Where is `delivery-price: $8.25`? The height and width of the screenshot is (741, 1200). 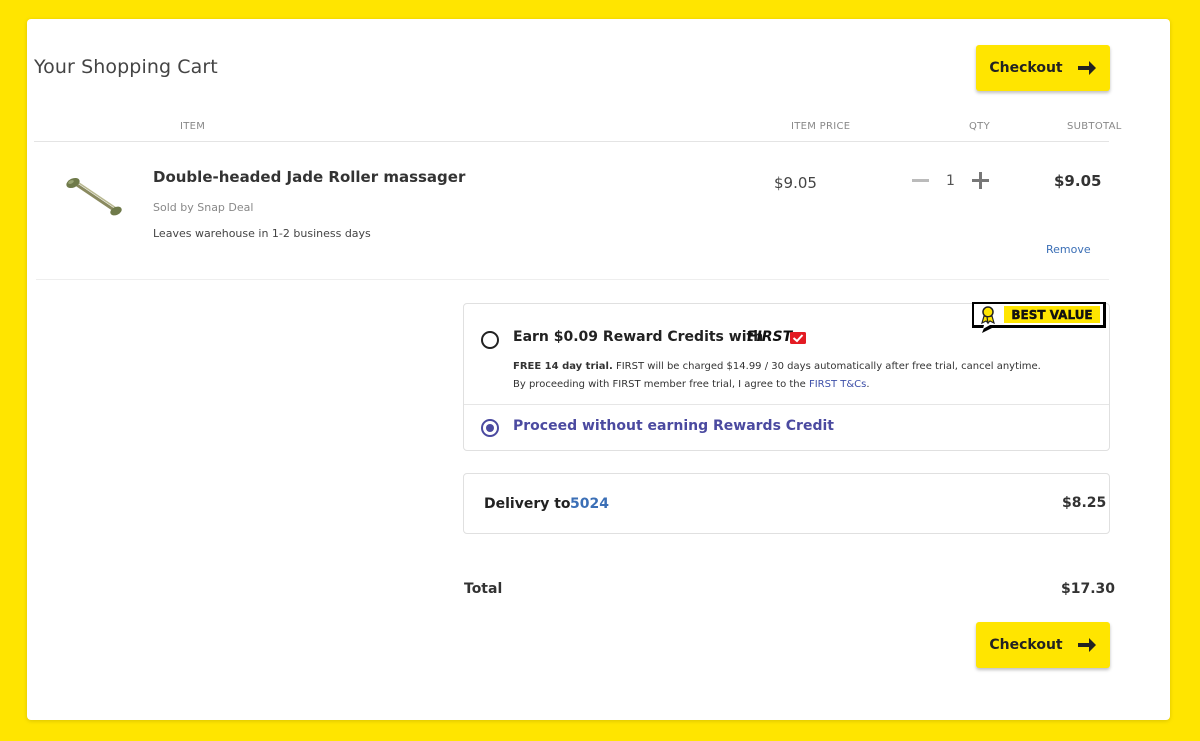 delivery-price: $8.25 is located at coordinates (1084, 503).